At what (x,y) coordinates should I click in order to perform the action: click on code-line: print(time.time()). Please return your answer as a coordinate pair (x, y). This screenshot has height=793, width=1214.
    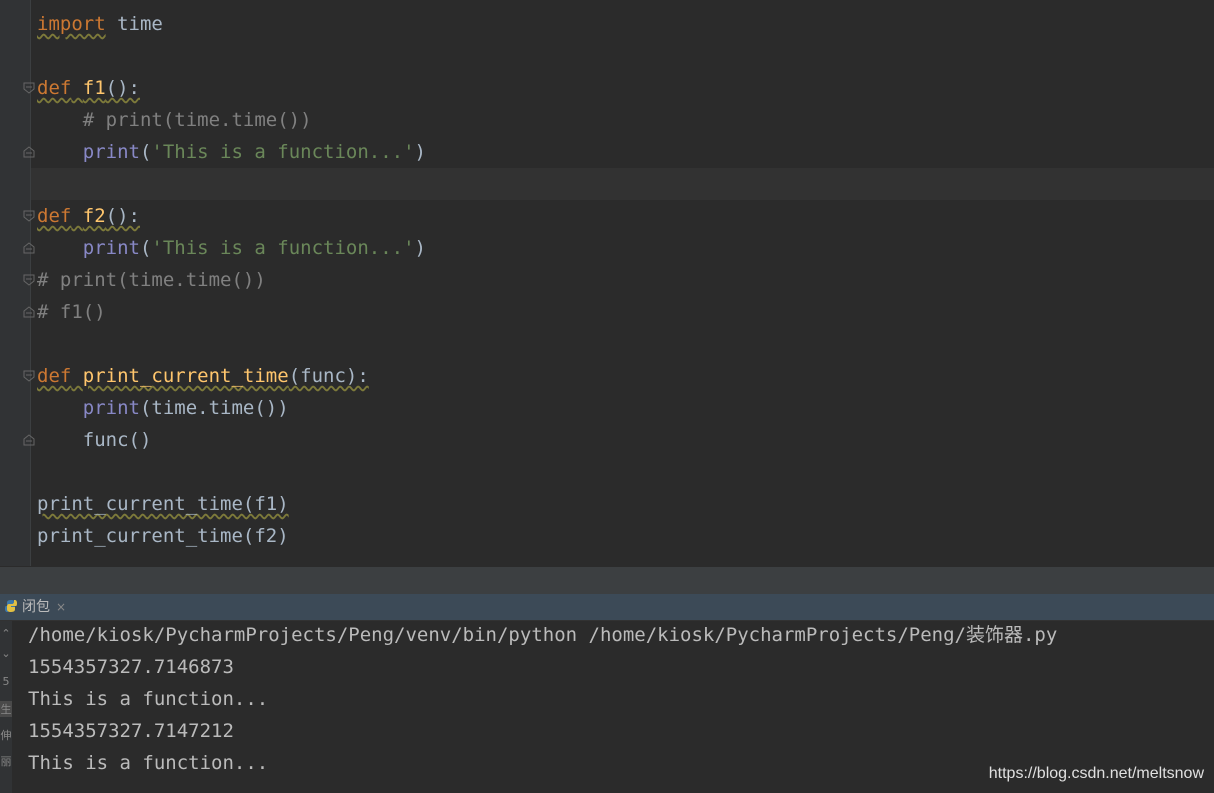
    Looking at the image, I should click on (163, 408).